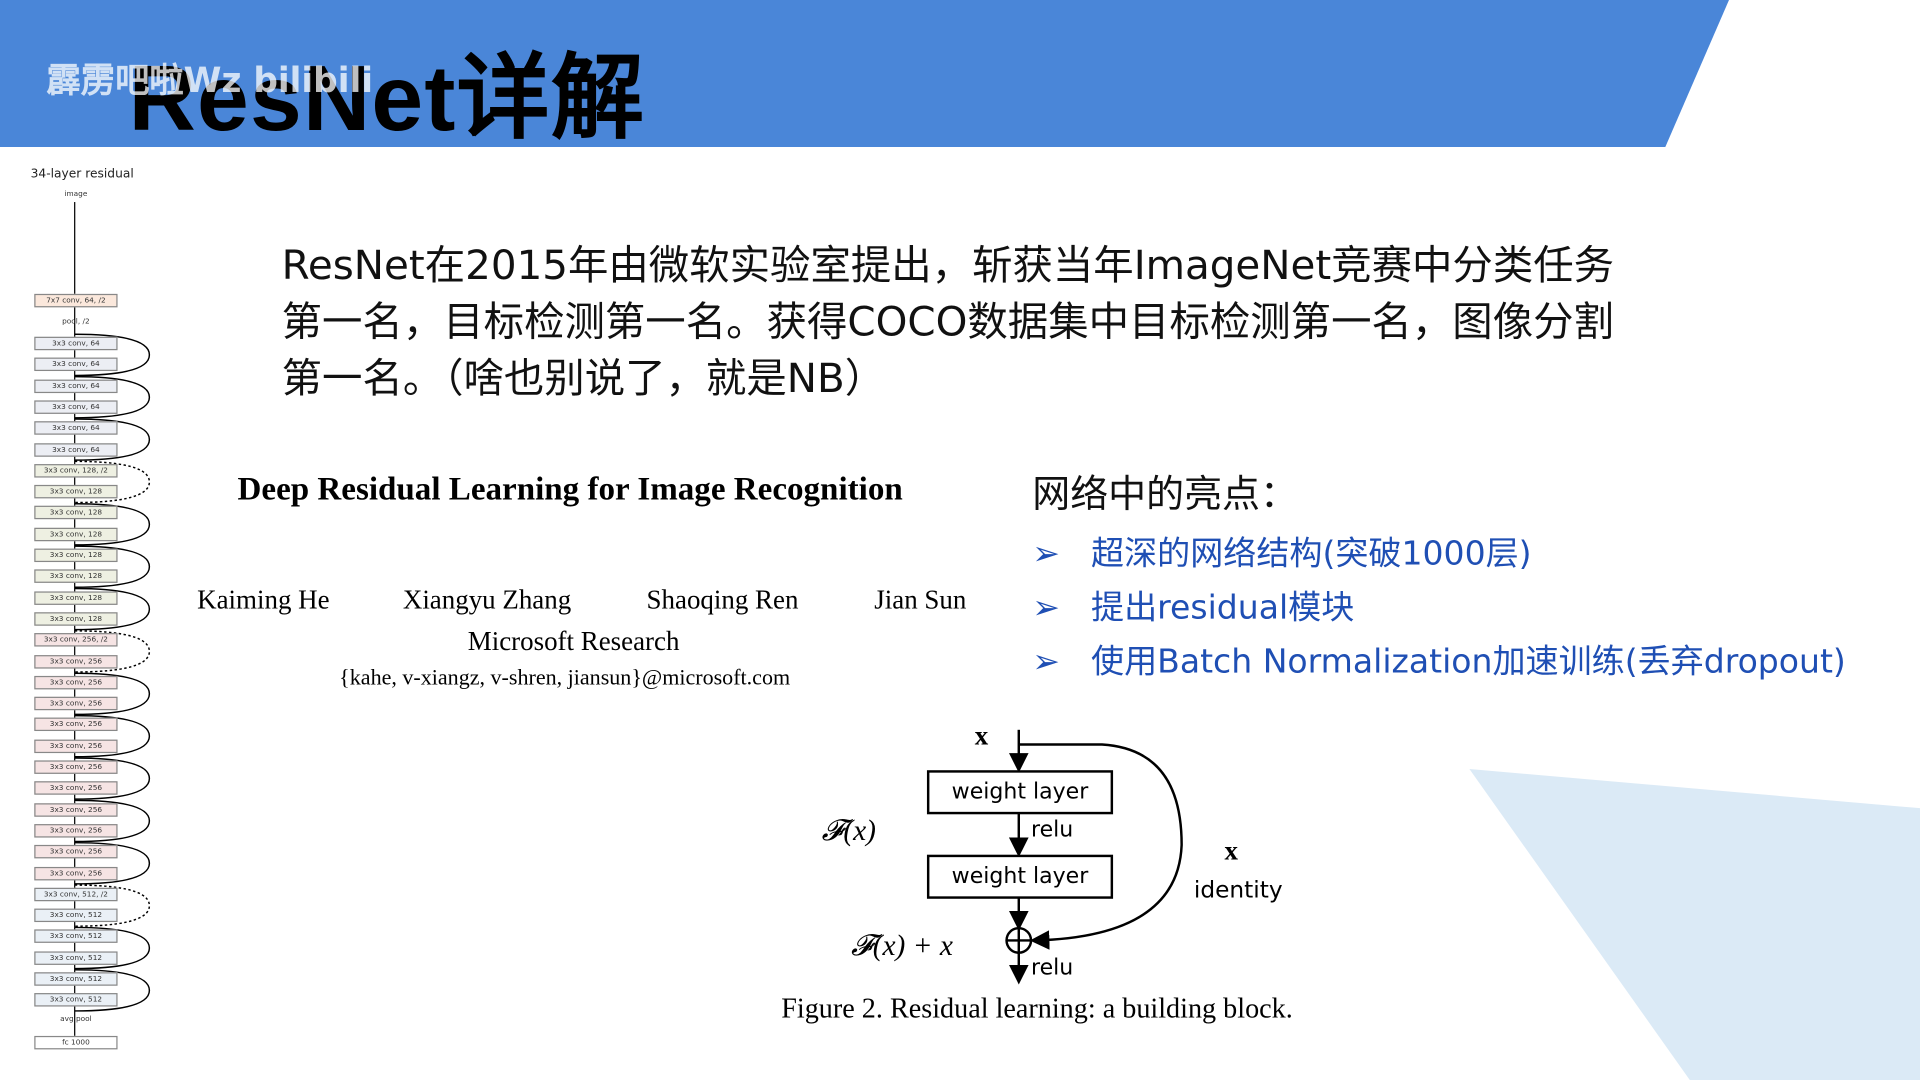 The image size is (1920, 1080). Describe the element at coordinates (76, 640) in the screenshot. I see `net-layer: 3x3 conv, 256, /2` at that location.